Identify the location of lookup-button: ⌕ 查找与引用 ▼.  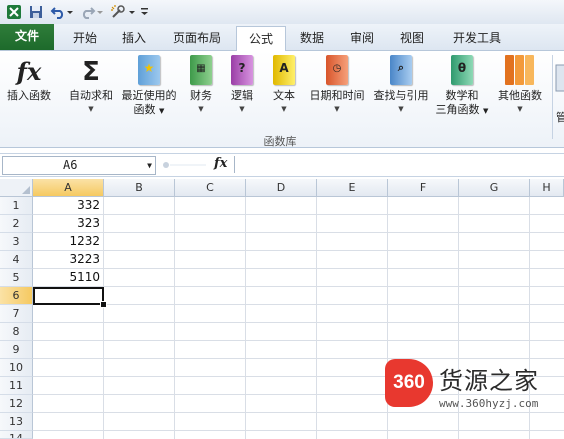
(401, 85).